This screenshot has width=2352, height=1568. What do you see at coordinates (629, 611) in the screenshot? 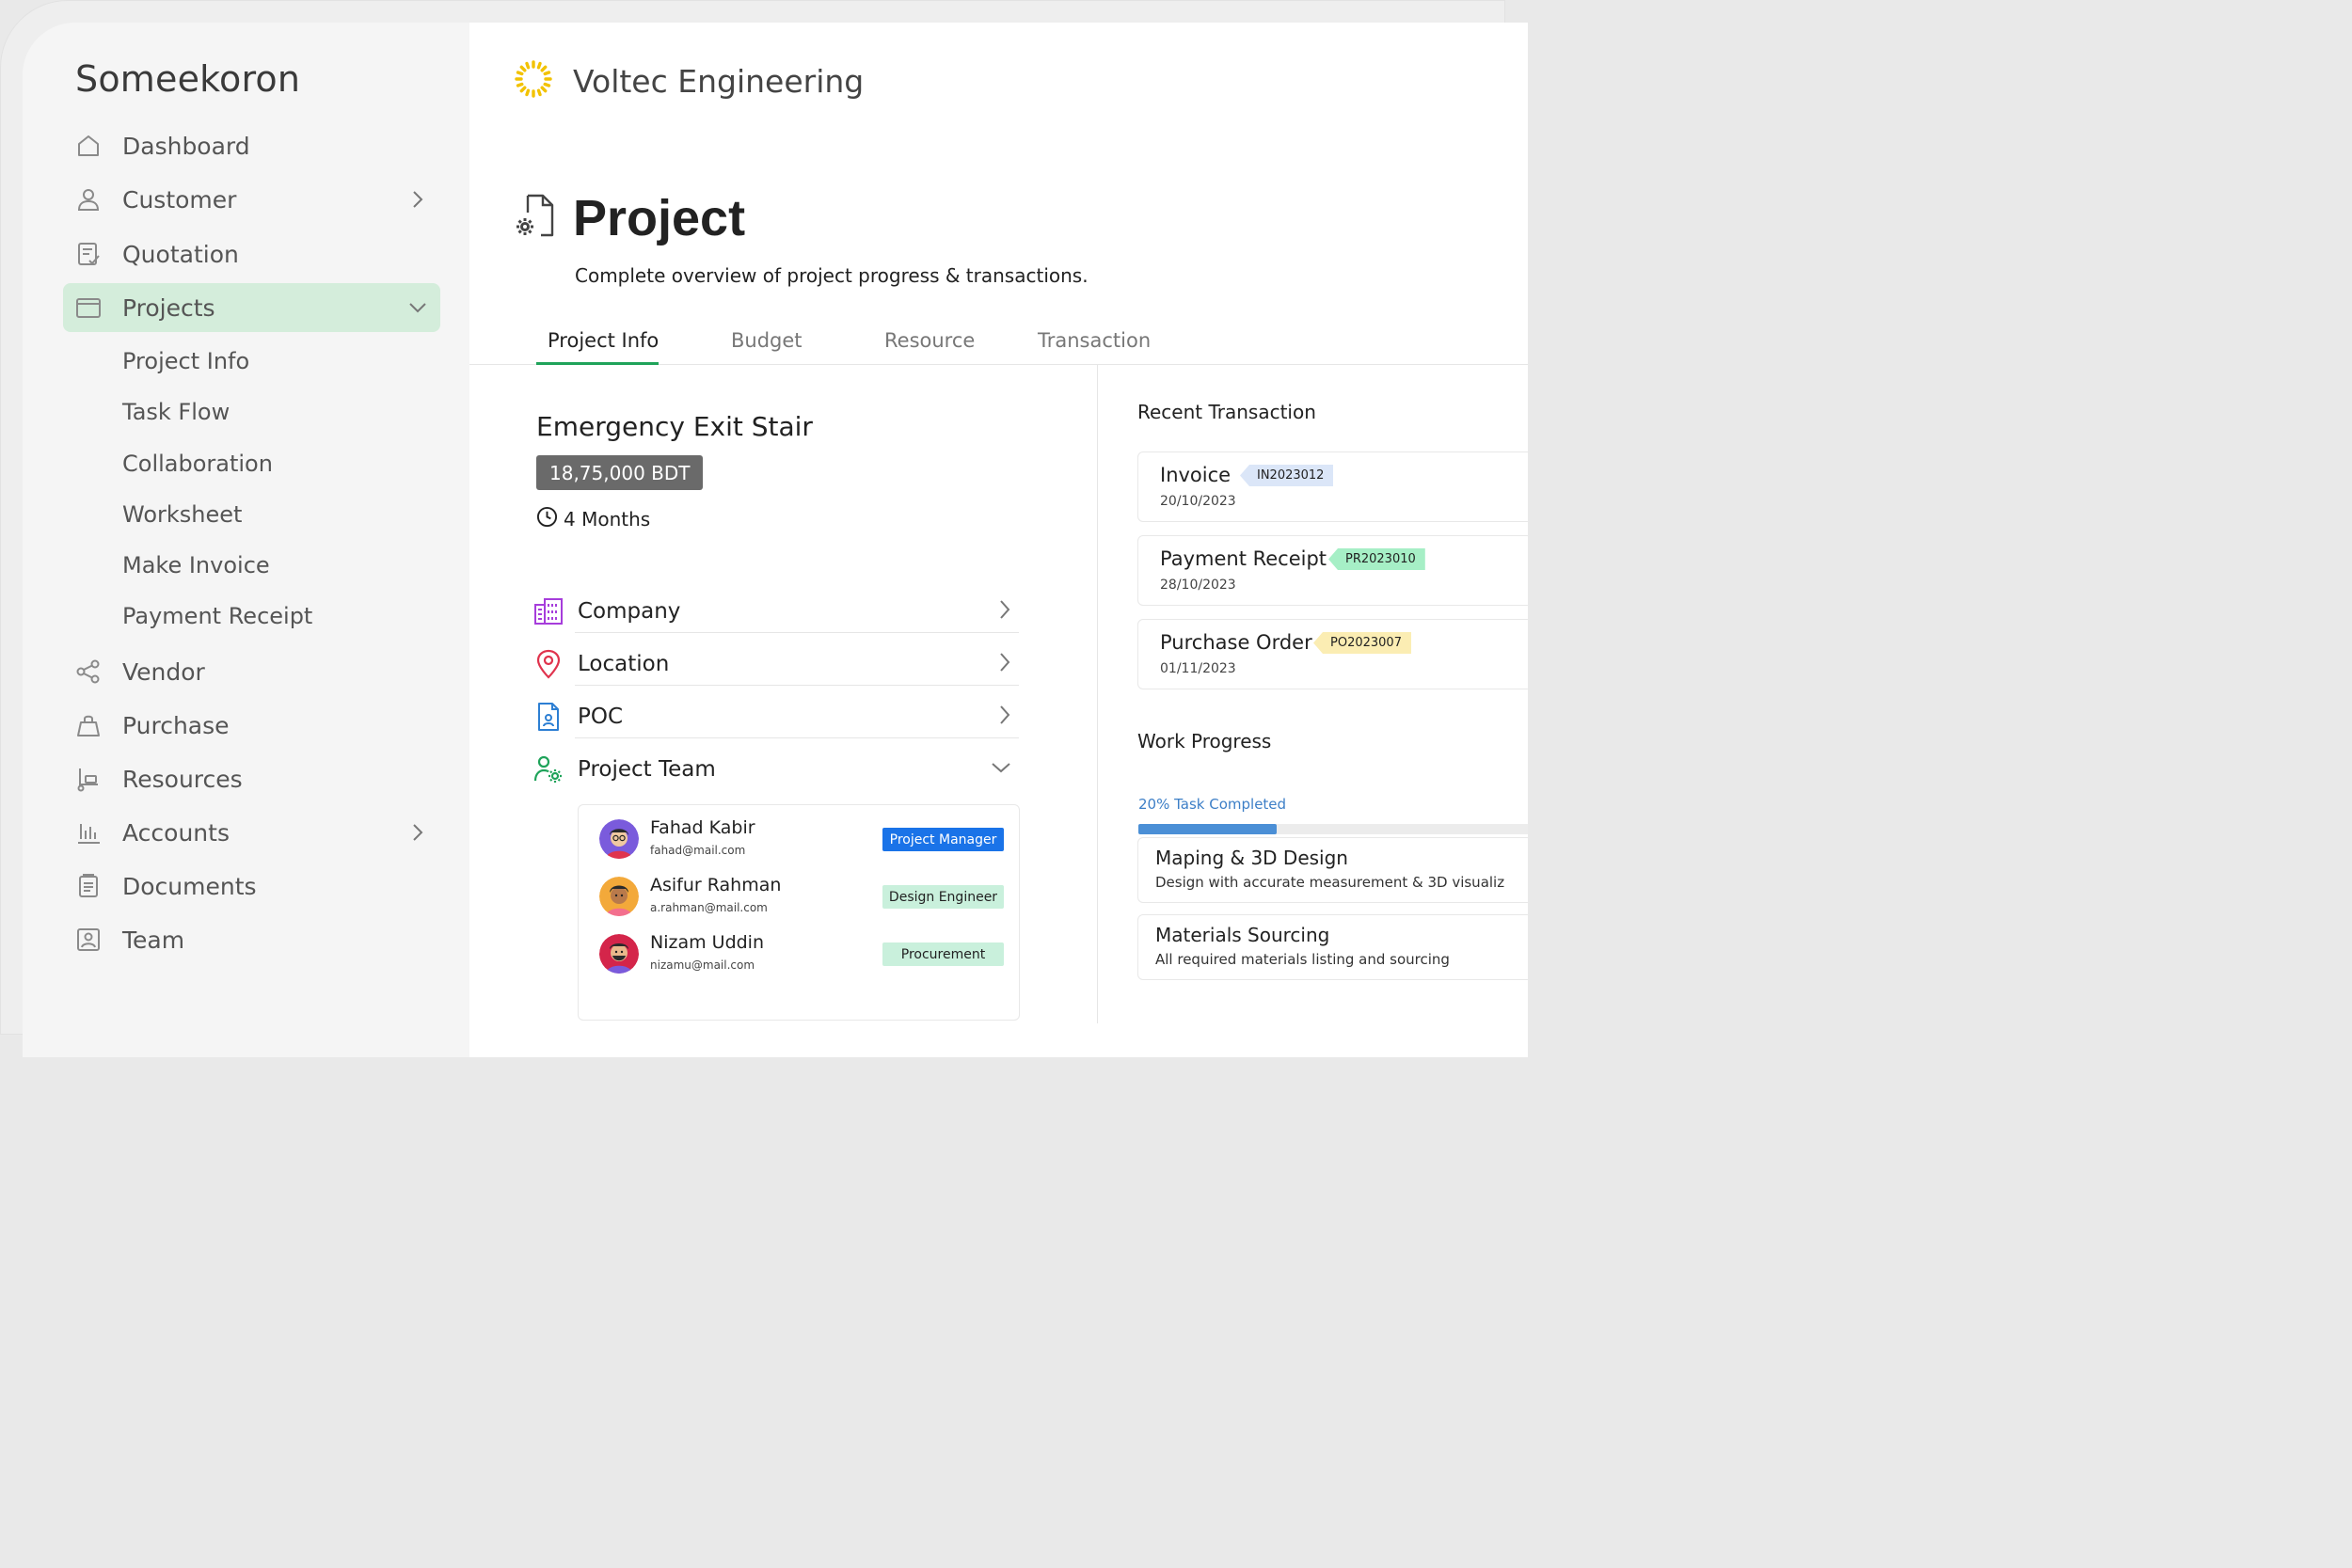
I see `section-label: Company` at bounding box center [629, 611].